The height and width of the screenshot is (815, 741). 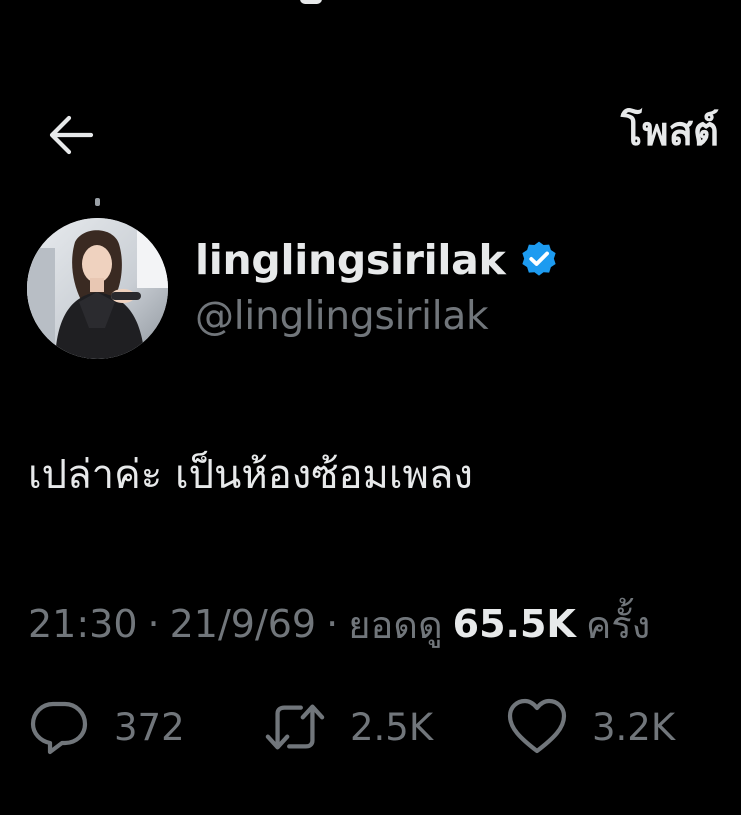 I want to click on verified-badge-icon, so click(x=539, y=260).